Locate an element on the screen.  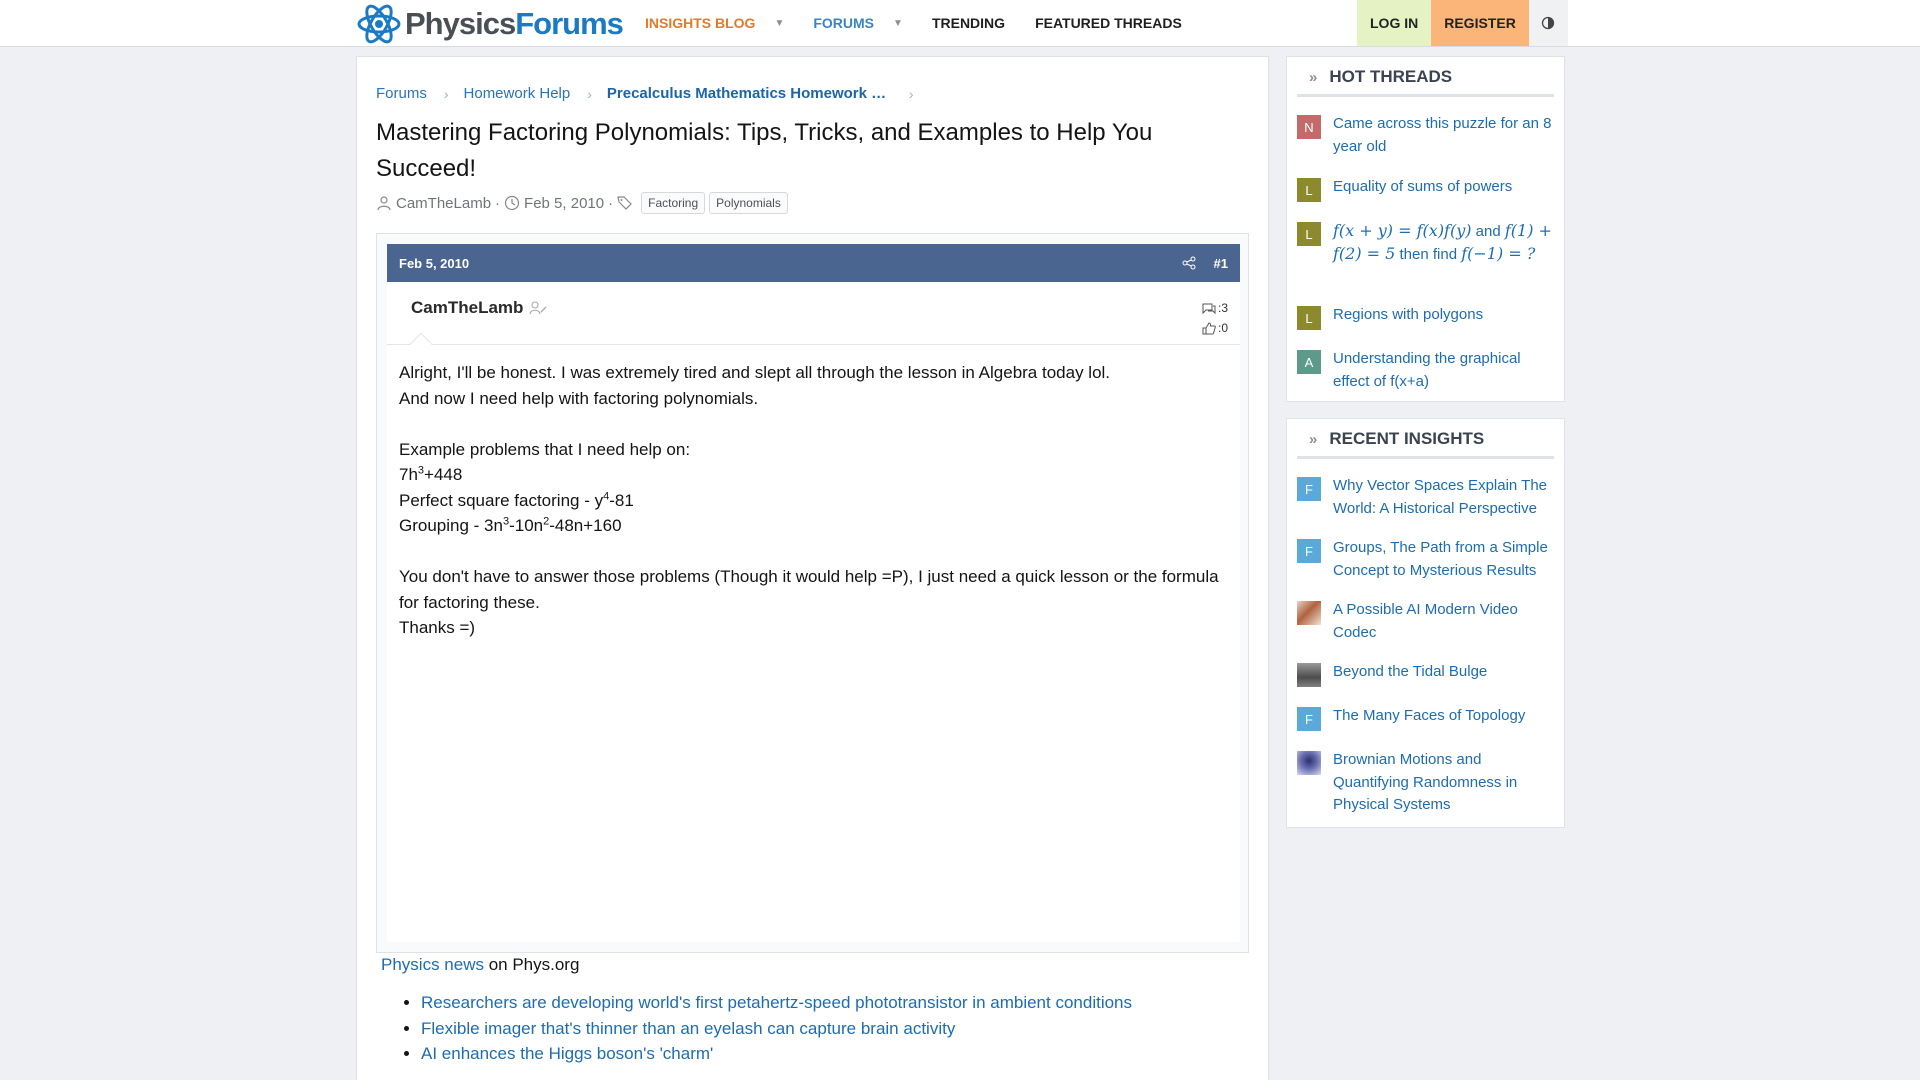
register-button: REGISTER is located at coordinates (1480, 23).